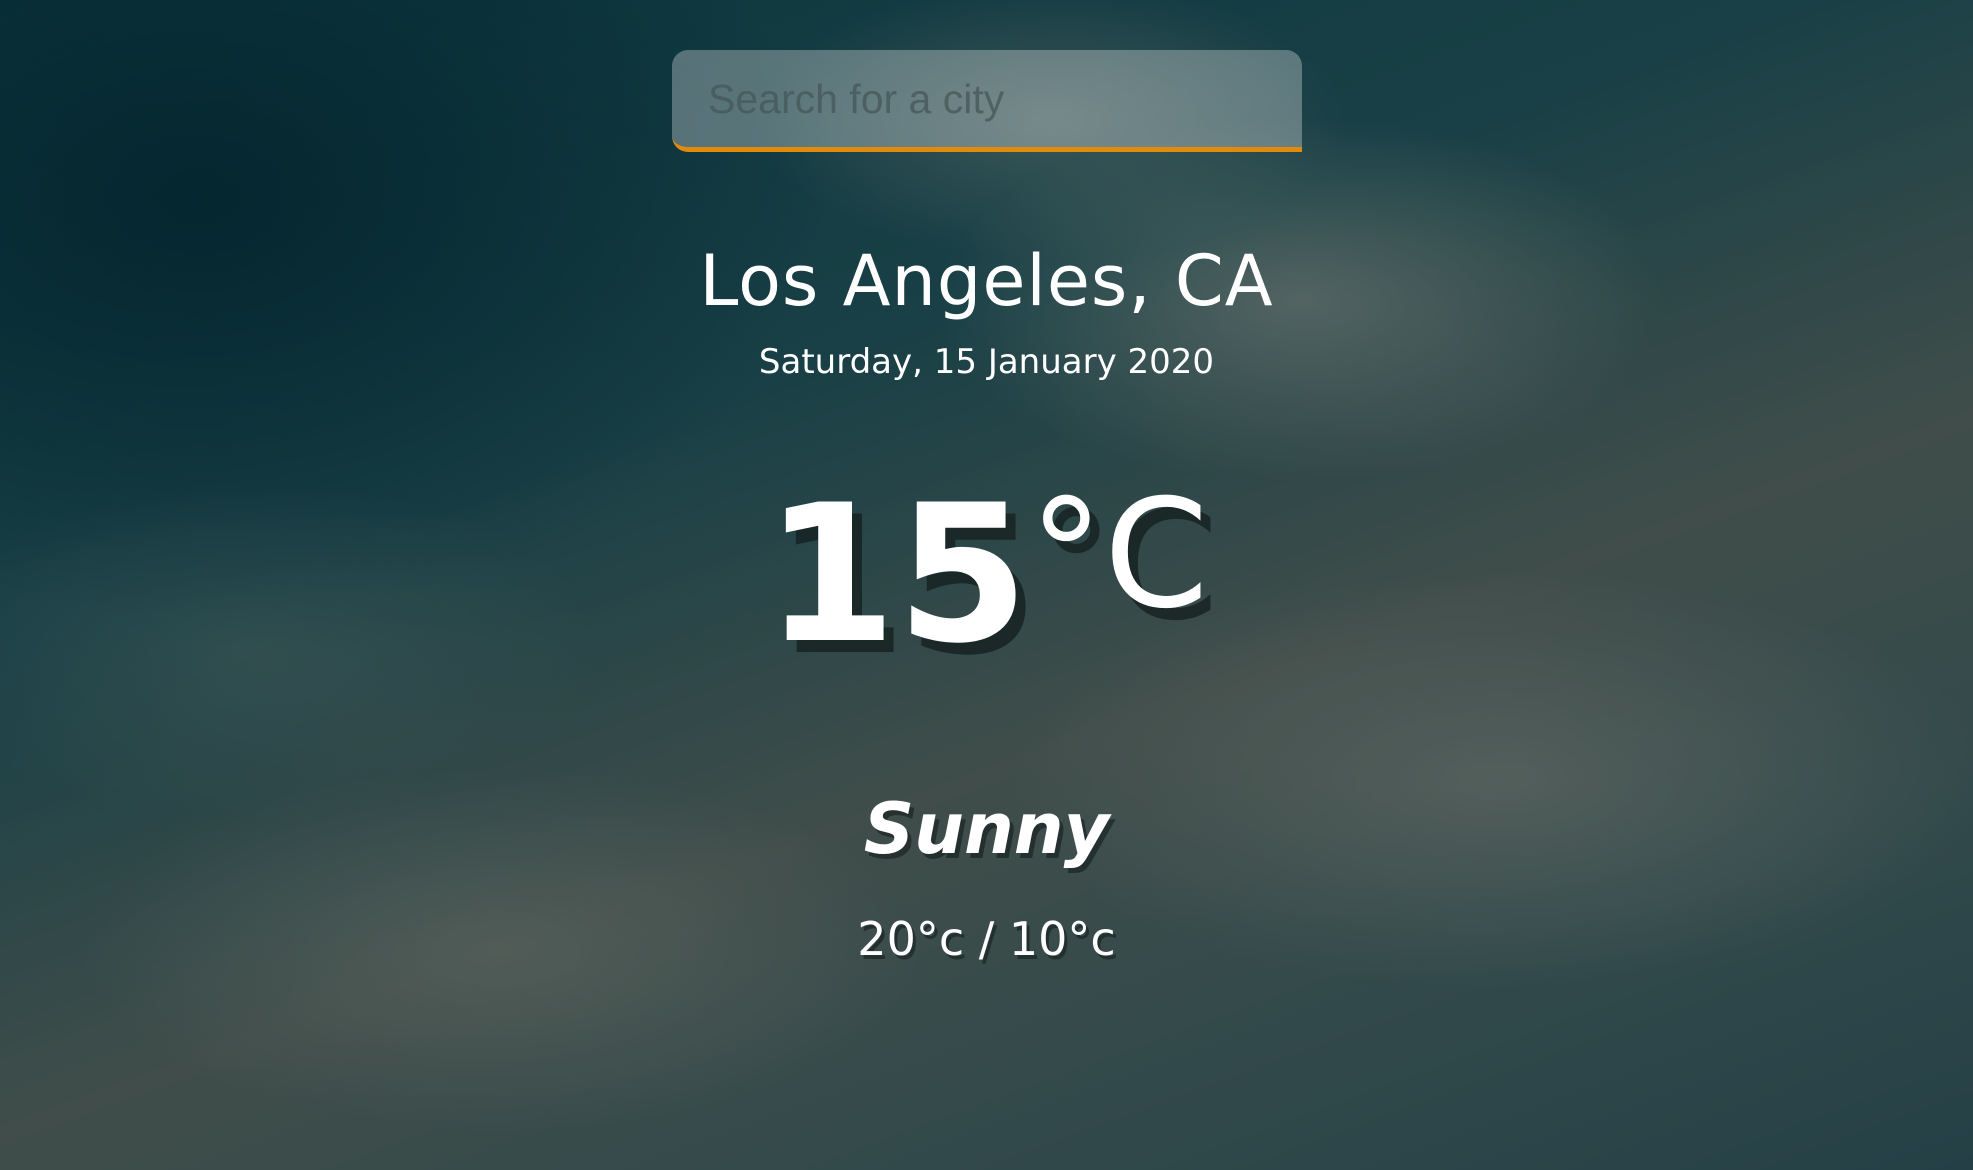 The image size is (1973, 1170). What do you see at coordinates (986, 362) in the screenshot?
I see `current-date: Saturday, 15 January 2020` at bounding box center [986, 362].